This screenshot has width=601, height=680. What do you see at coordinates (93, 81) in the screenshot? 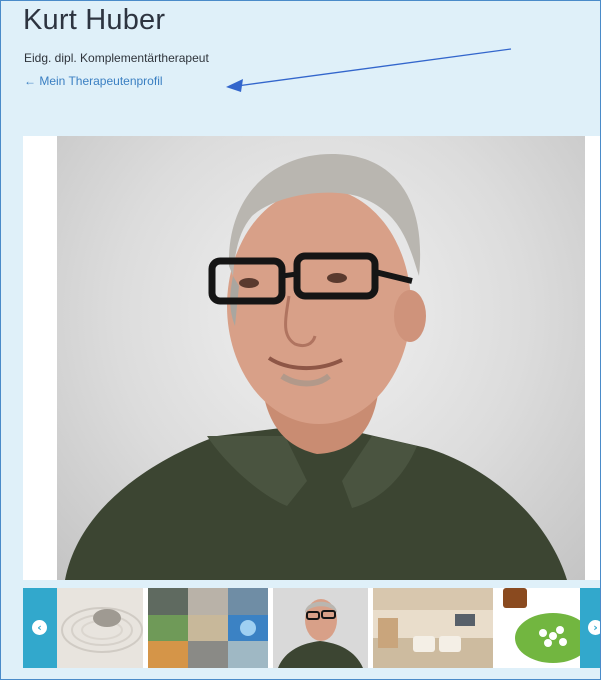
I see `therapist-profile-link: ← Mein Therapeutenprofil` at bounding box center [93, 81].